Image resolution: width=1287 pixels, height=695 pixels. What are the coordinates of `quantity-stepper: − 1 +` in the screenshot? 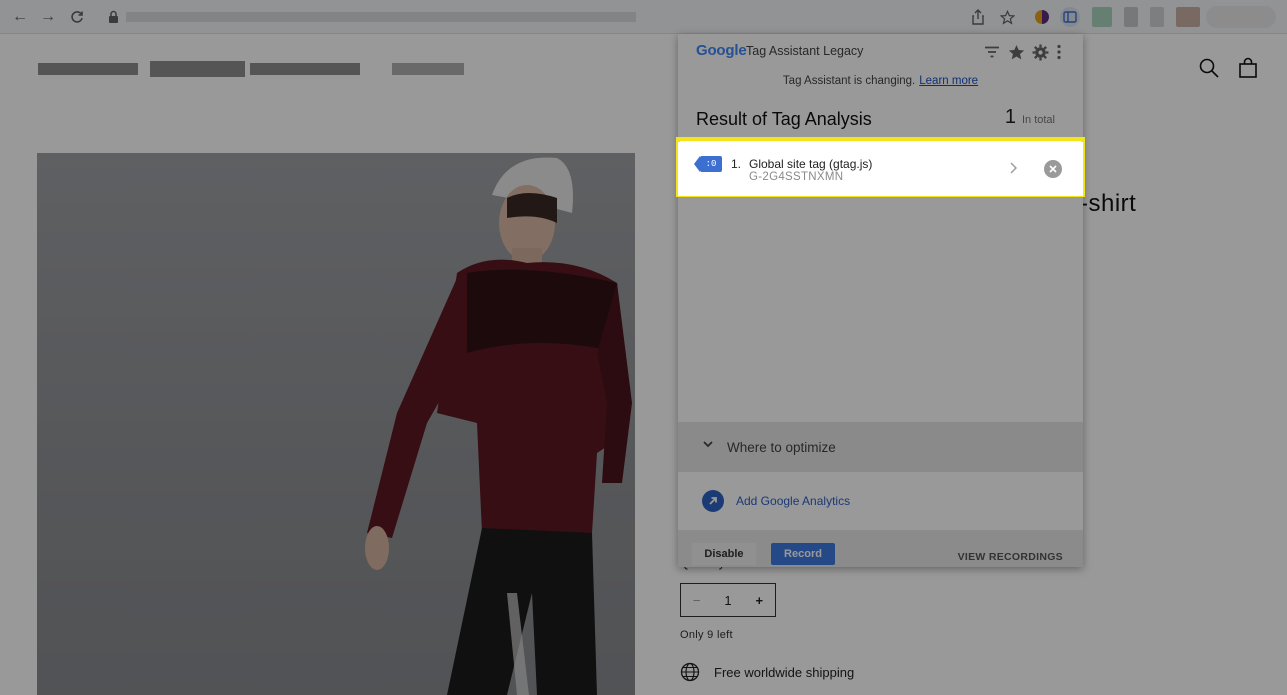 It's located at (728, 600).